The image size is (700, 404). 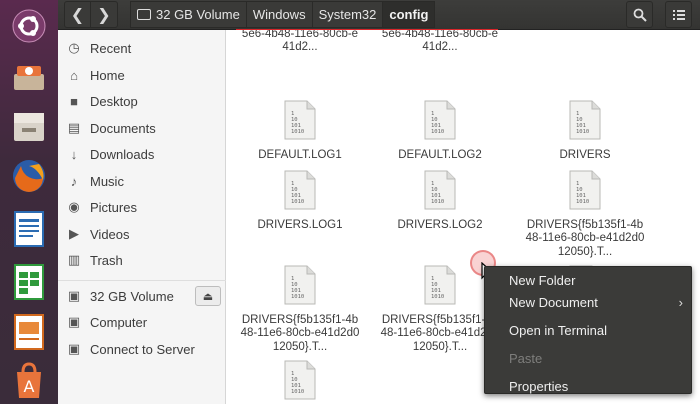 I want to click on crumb-label: Windows, so click(x=279, y=14).